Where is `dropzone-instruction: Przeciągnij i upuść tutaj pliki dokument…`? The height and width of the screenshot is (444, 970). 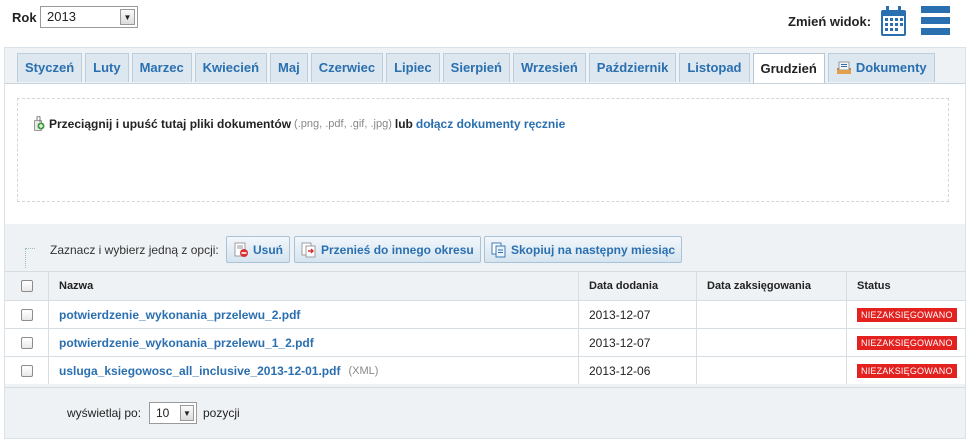
dropzone-instruction: Przeciągnij i upuść tutaj pliki dokument… is located at coordinates (170, 124).